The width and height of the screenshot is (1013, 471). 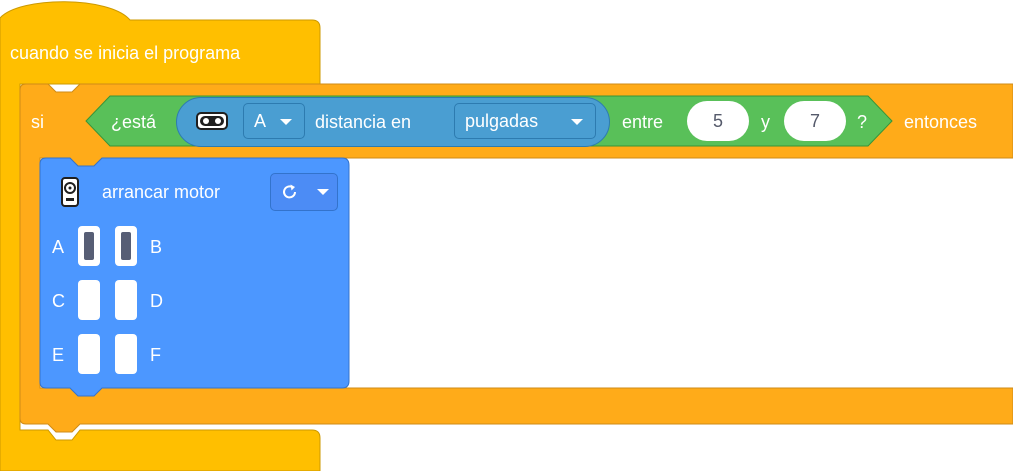 What do you see at coordinates (134, 122) in the screenshot?
I see `is-label: ¿está` at bounding box center [134, 122].